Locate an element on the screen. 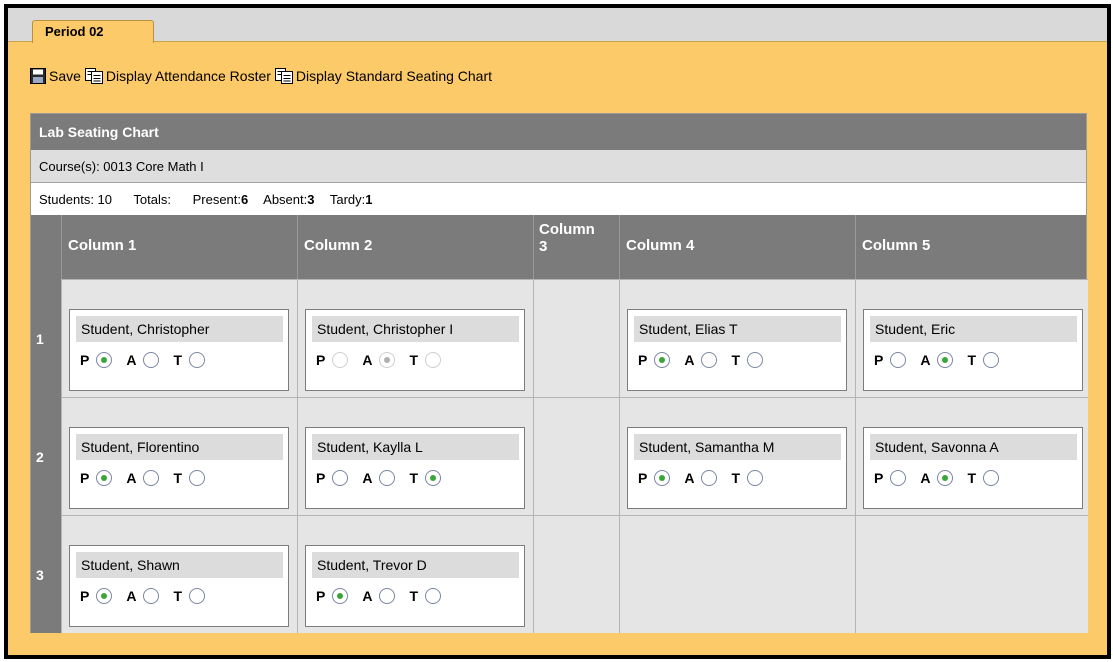  student-name: Student, Elias T is located at coordinates (737, 329).